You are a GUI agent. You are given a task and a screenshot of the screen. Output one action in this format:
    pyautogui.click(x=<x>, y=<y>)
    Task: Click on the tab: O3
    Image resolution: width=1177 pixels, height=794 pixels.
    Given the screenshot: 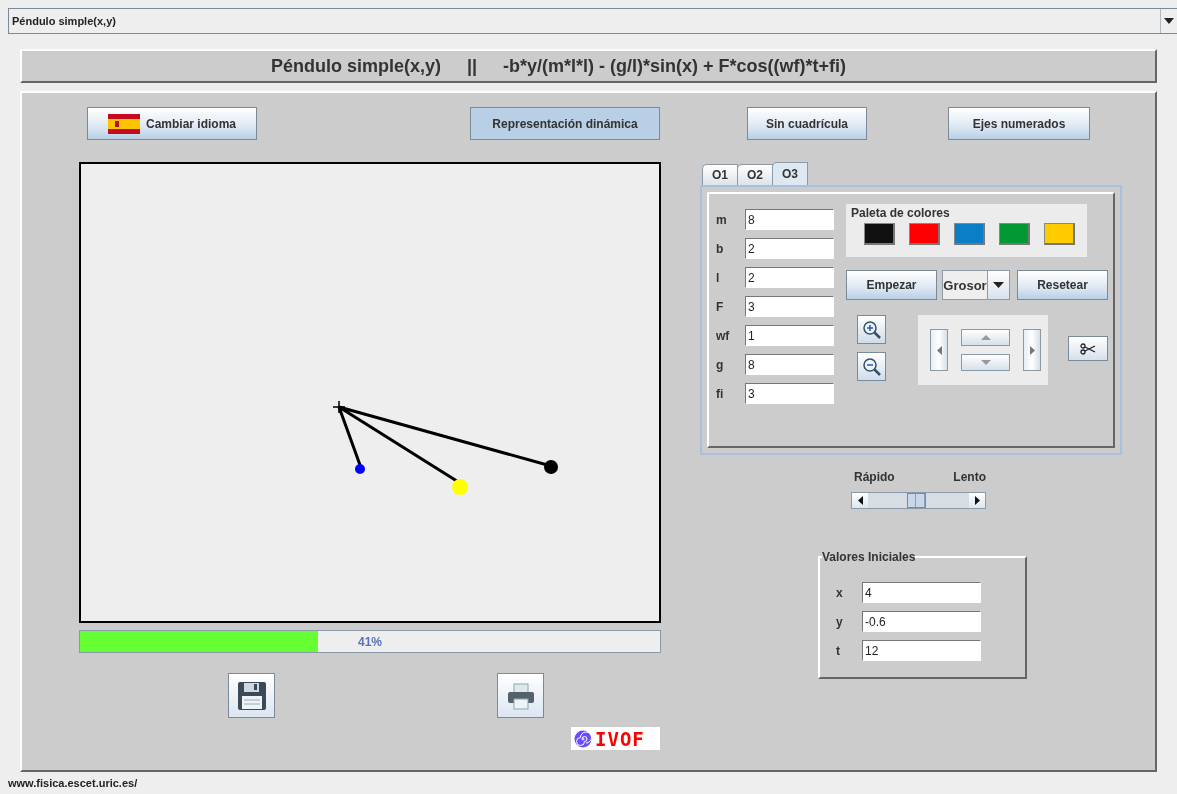 What is the action you would take?
    pyautogui.click(x=790, y=173)
    